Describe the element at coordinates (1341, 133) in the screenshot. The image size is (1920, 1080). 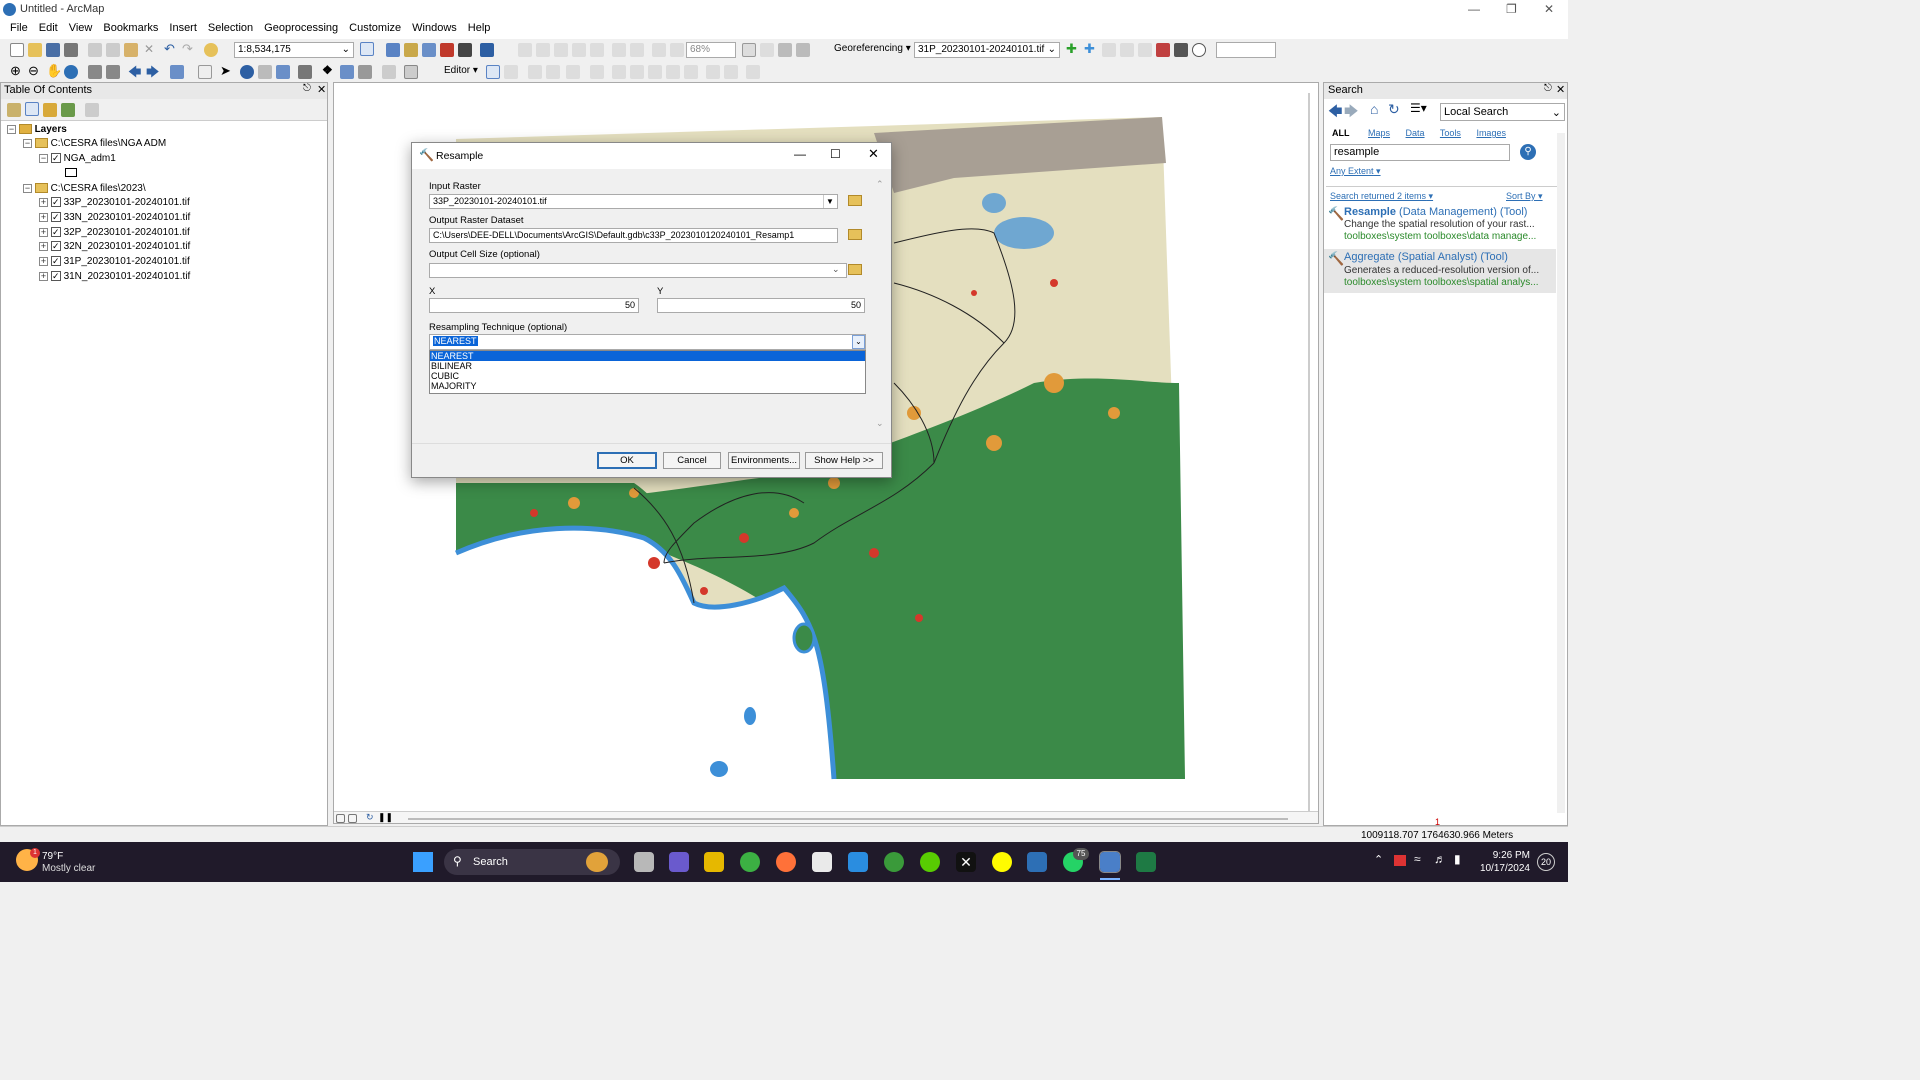
I see `search-tab-all: ALL` at that location.